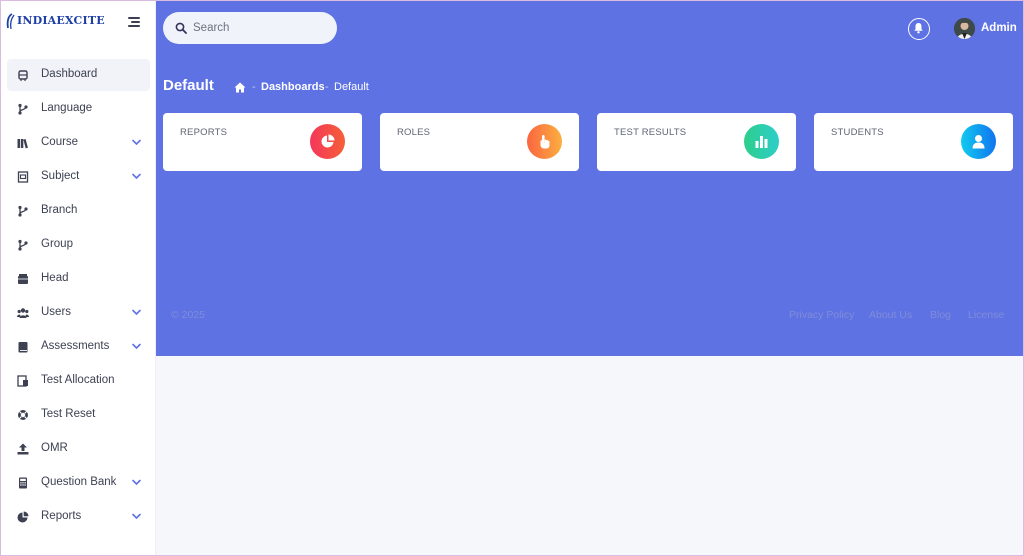 The width and height of the screenshot is (1024, 556). I want to click on sidebar-item-label: Dashboard, so click(69, 74).